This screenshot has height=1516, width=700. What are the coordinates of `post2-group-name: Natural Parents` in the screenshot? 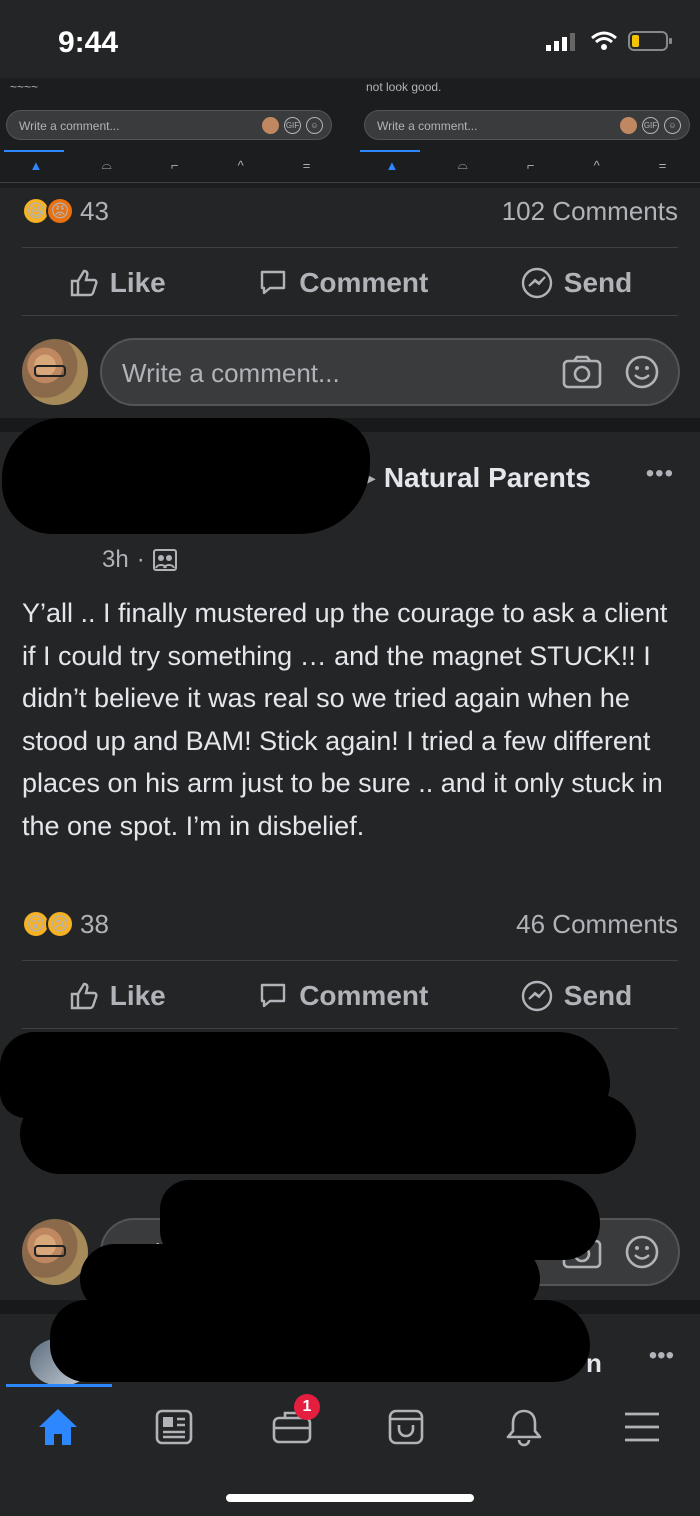 It's located at (487, 478).